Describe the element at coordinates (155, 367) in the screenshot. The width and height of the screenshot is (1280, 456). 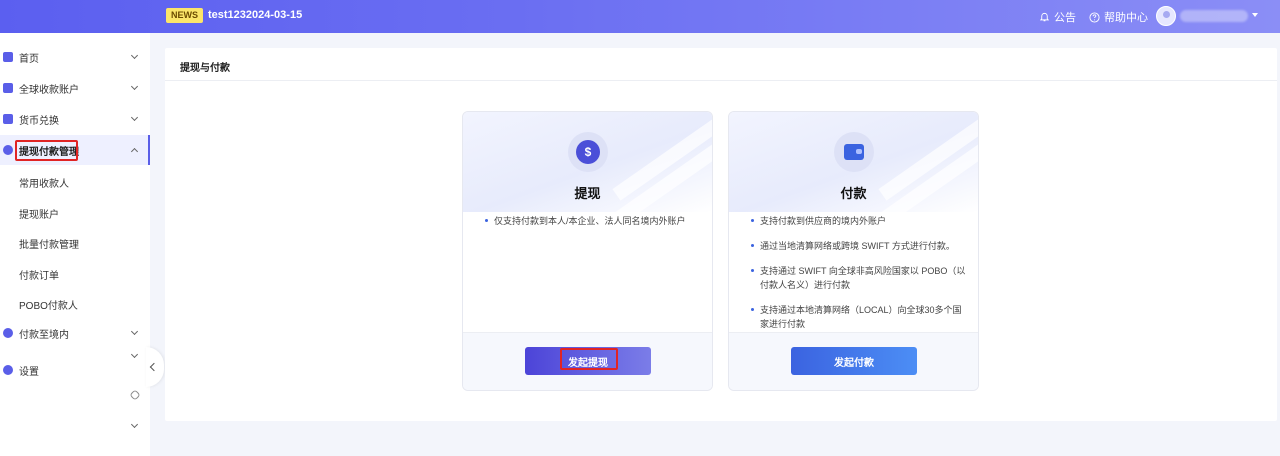
I see `sidebar-collapse-button` at that location.